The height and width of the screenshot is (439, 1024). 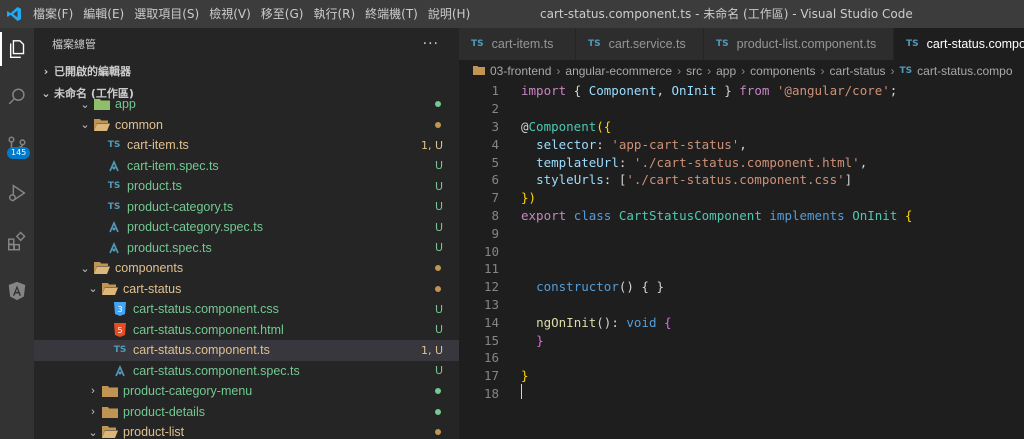 What do you see at coordinates (975, 44) in the screenshot?
I see `tab-label: cart-status.compo` at bounding box center [975, 44].